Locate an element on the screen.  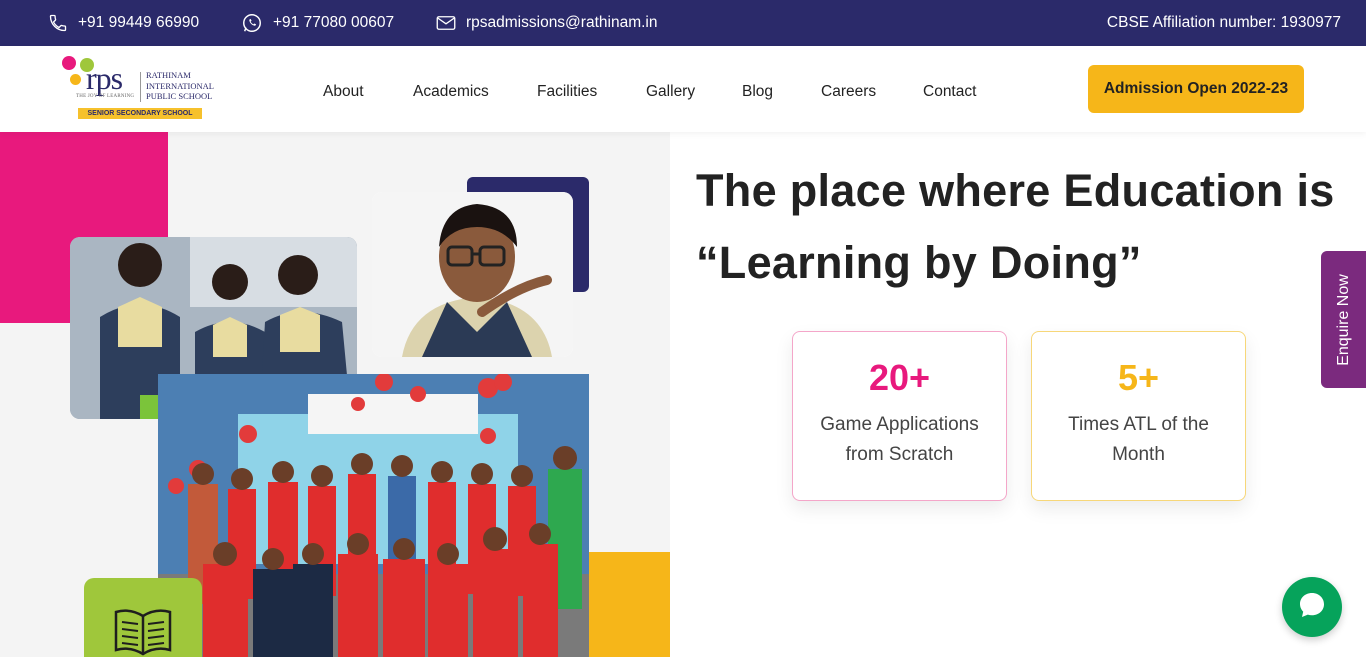
whatsapp-icon is located at coordinates (252, 23).